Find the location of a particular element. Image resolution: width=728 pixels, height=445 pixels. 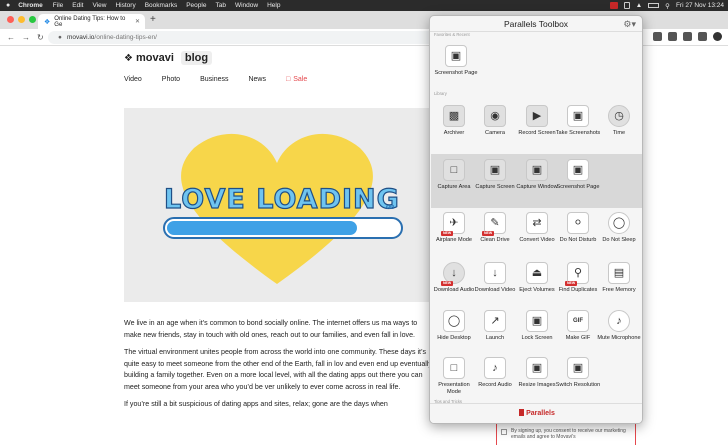

tool-label: Free Memory is located at coordinates (619, 290).